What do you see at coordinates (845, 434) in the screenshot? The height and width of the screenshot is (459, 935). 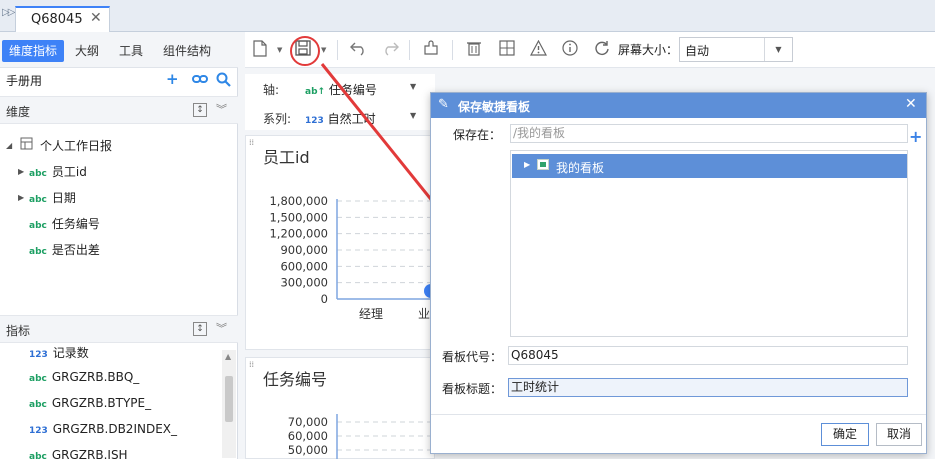 I see `ok-button: 确定` at bounding box center [845, 434].